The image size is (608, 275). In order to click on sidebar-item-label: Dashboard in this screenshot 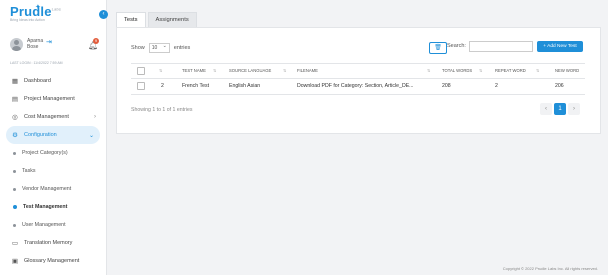, I will do `click(37, 81)`.